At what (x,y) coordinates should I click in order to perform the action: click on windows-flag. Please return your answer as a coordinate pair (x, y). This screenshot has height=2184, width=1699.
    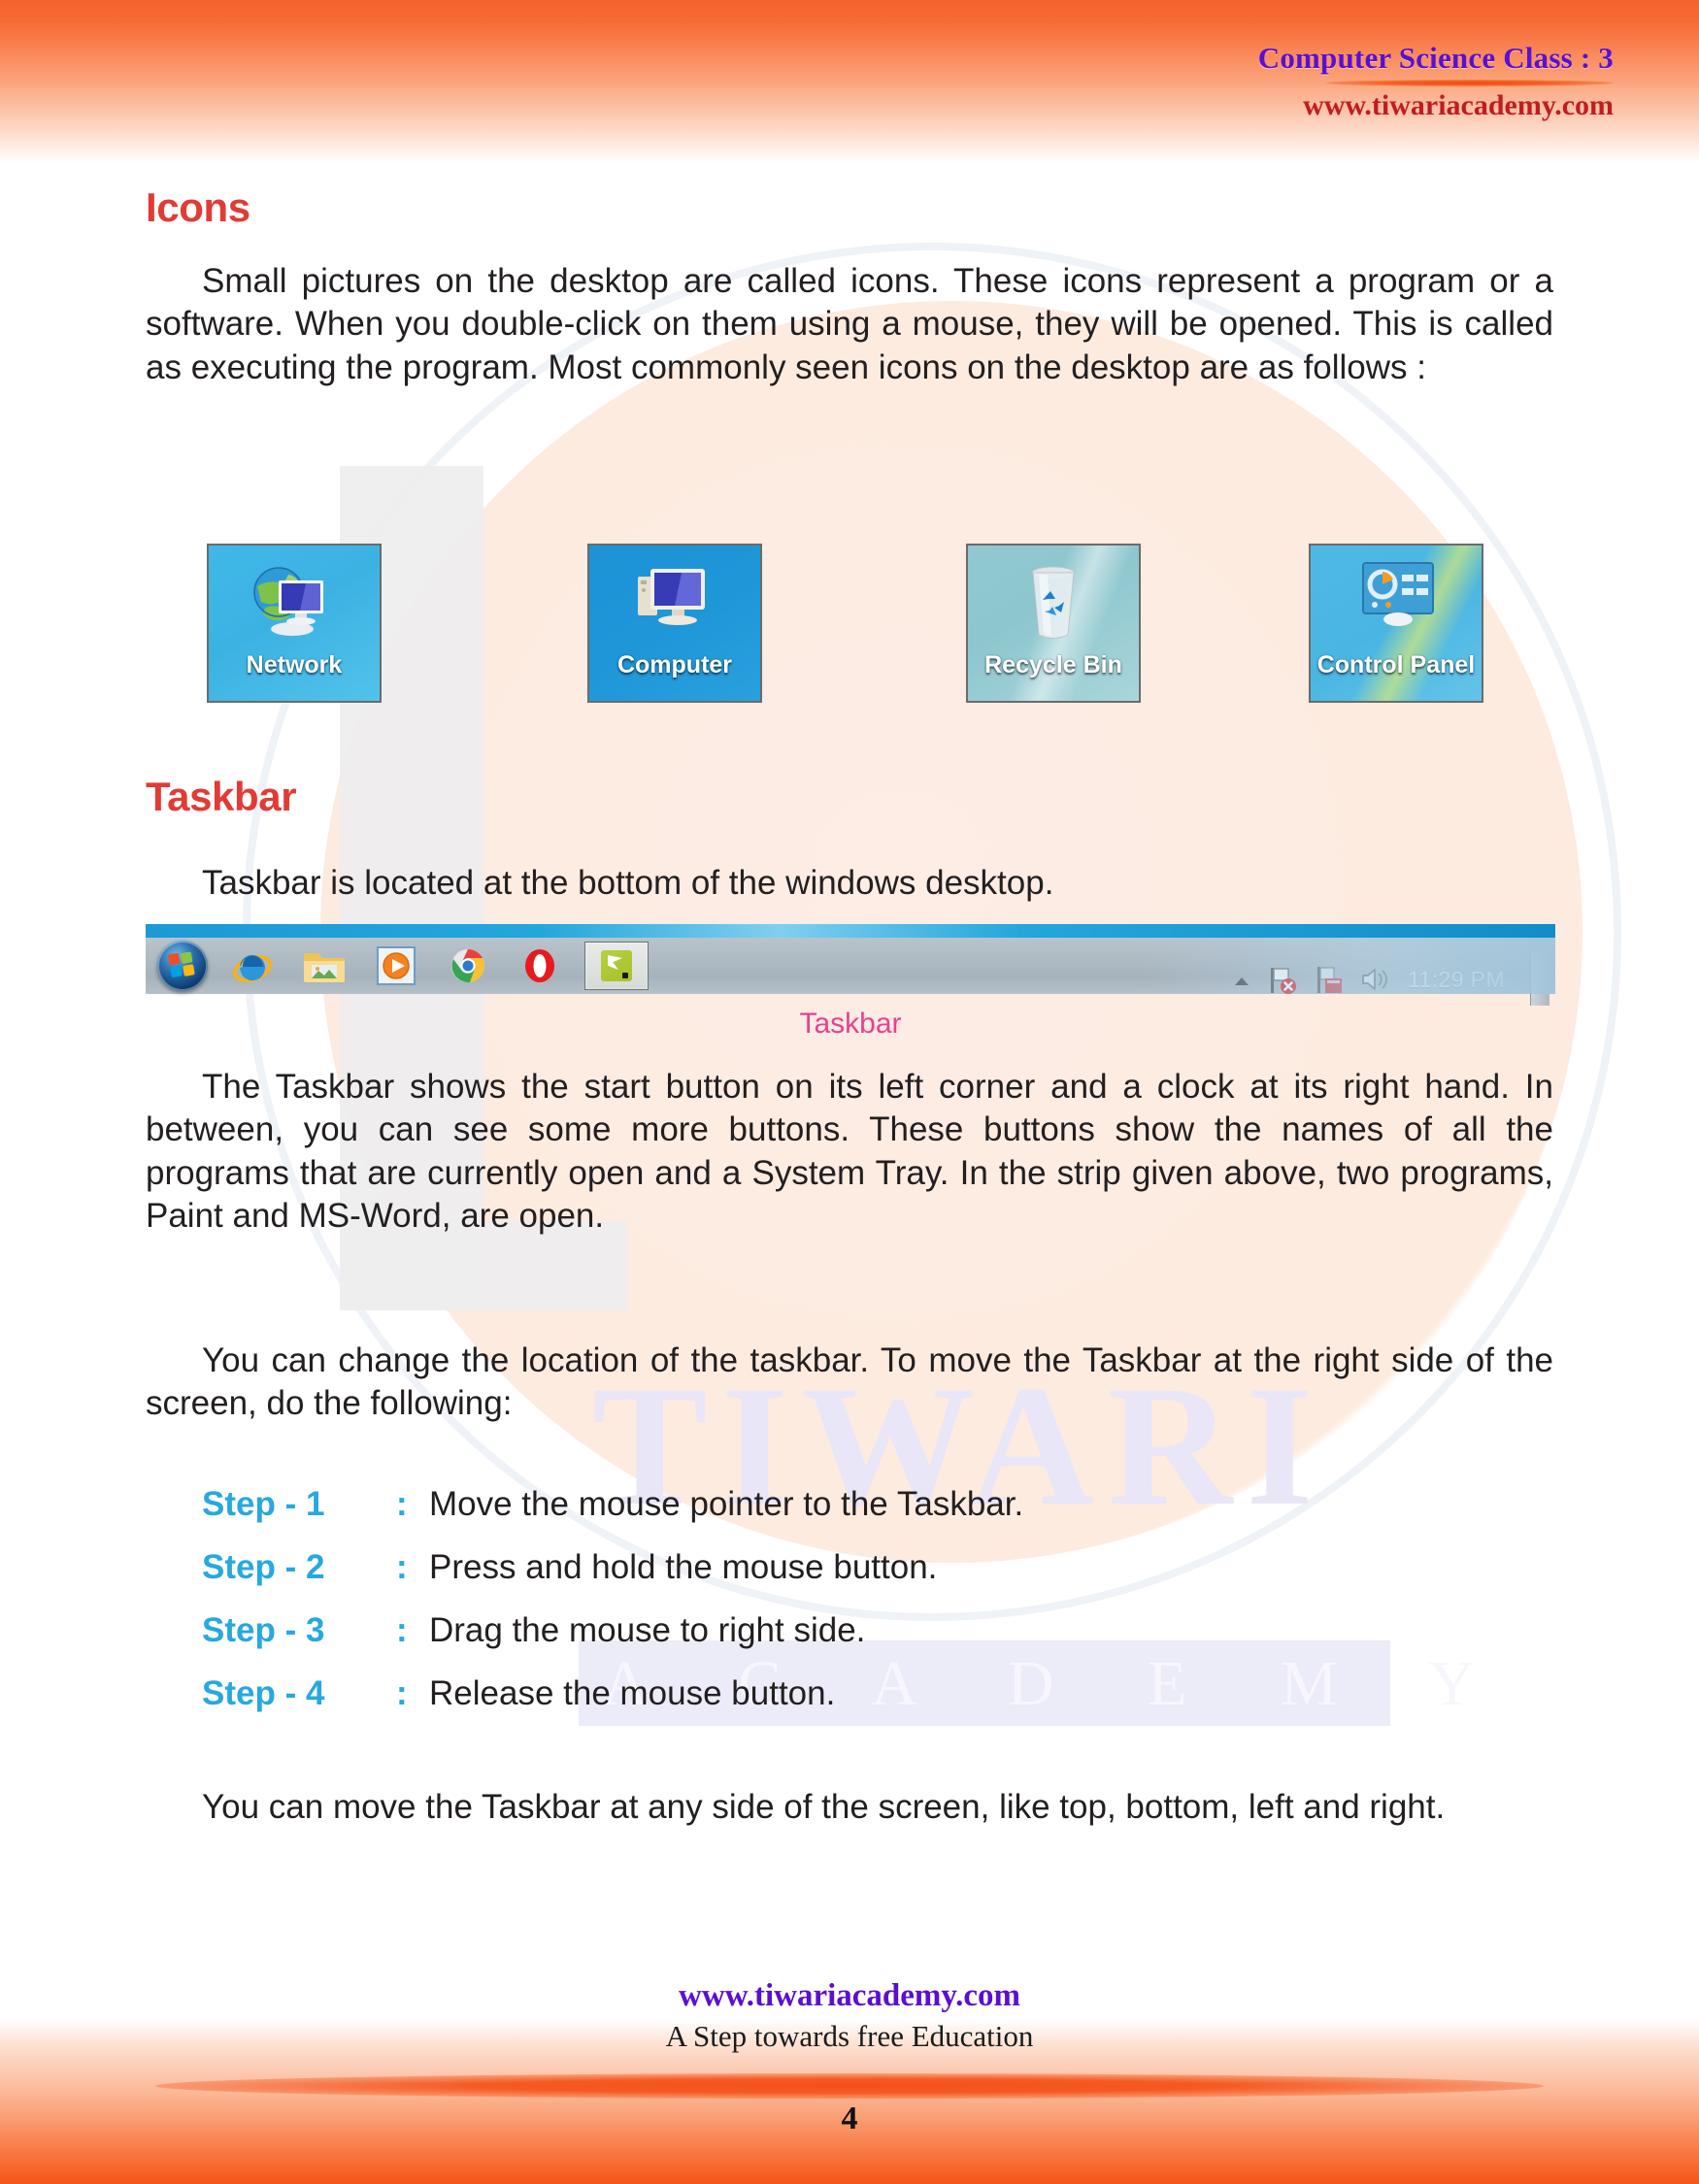
    Looking at the image, I should click on (182, 965).